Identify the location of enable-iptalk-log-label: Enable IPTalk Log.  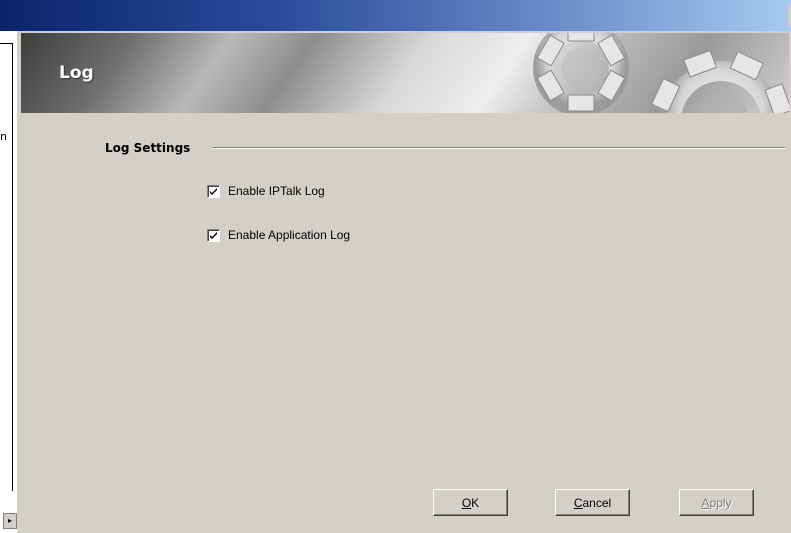
(276, 191).